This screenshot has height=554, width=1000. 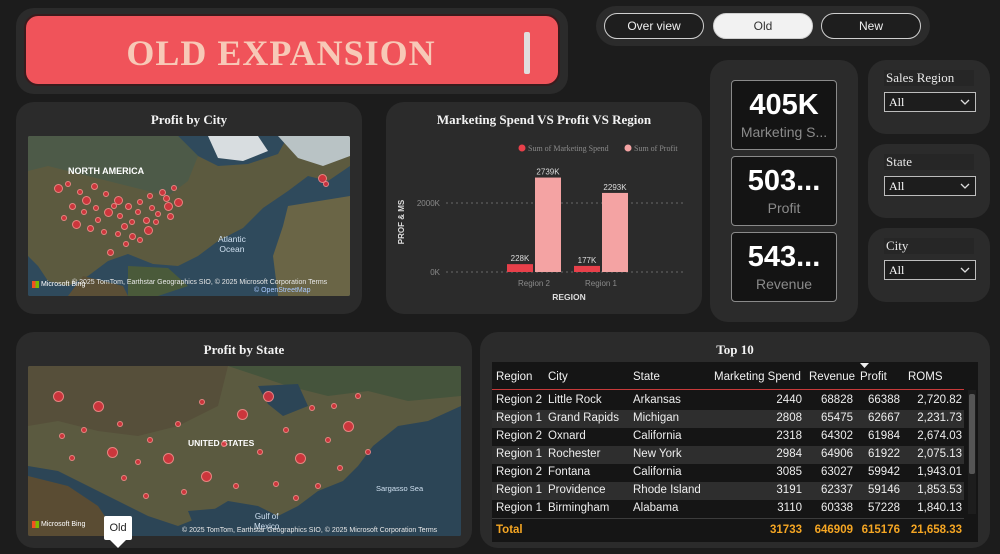 I want to click on table-scrollbar, so click(x=972, y=452).